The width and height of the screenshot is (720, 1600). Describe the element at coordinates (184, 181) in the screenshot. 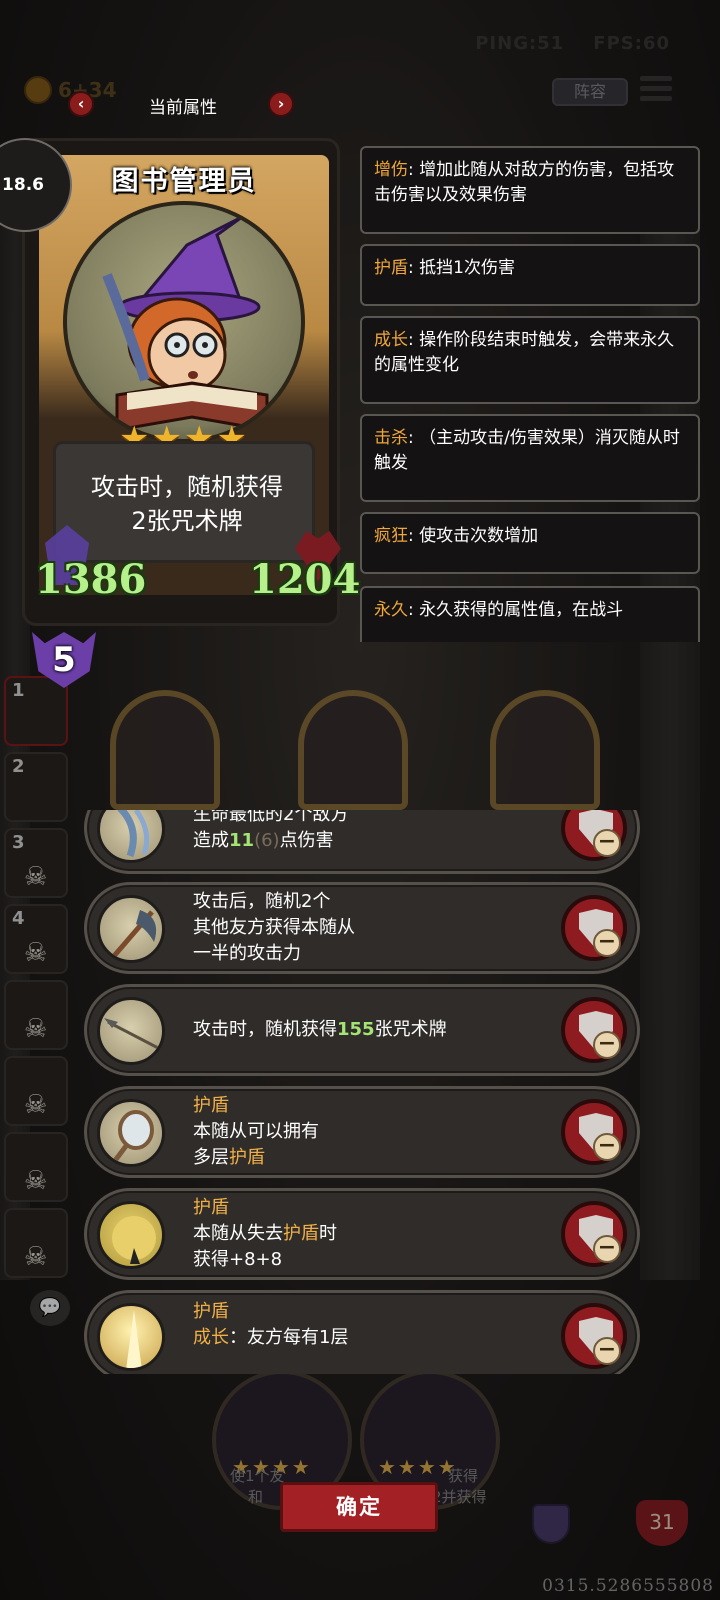

I see `minion-name: 图书管理员` at that location.